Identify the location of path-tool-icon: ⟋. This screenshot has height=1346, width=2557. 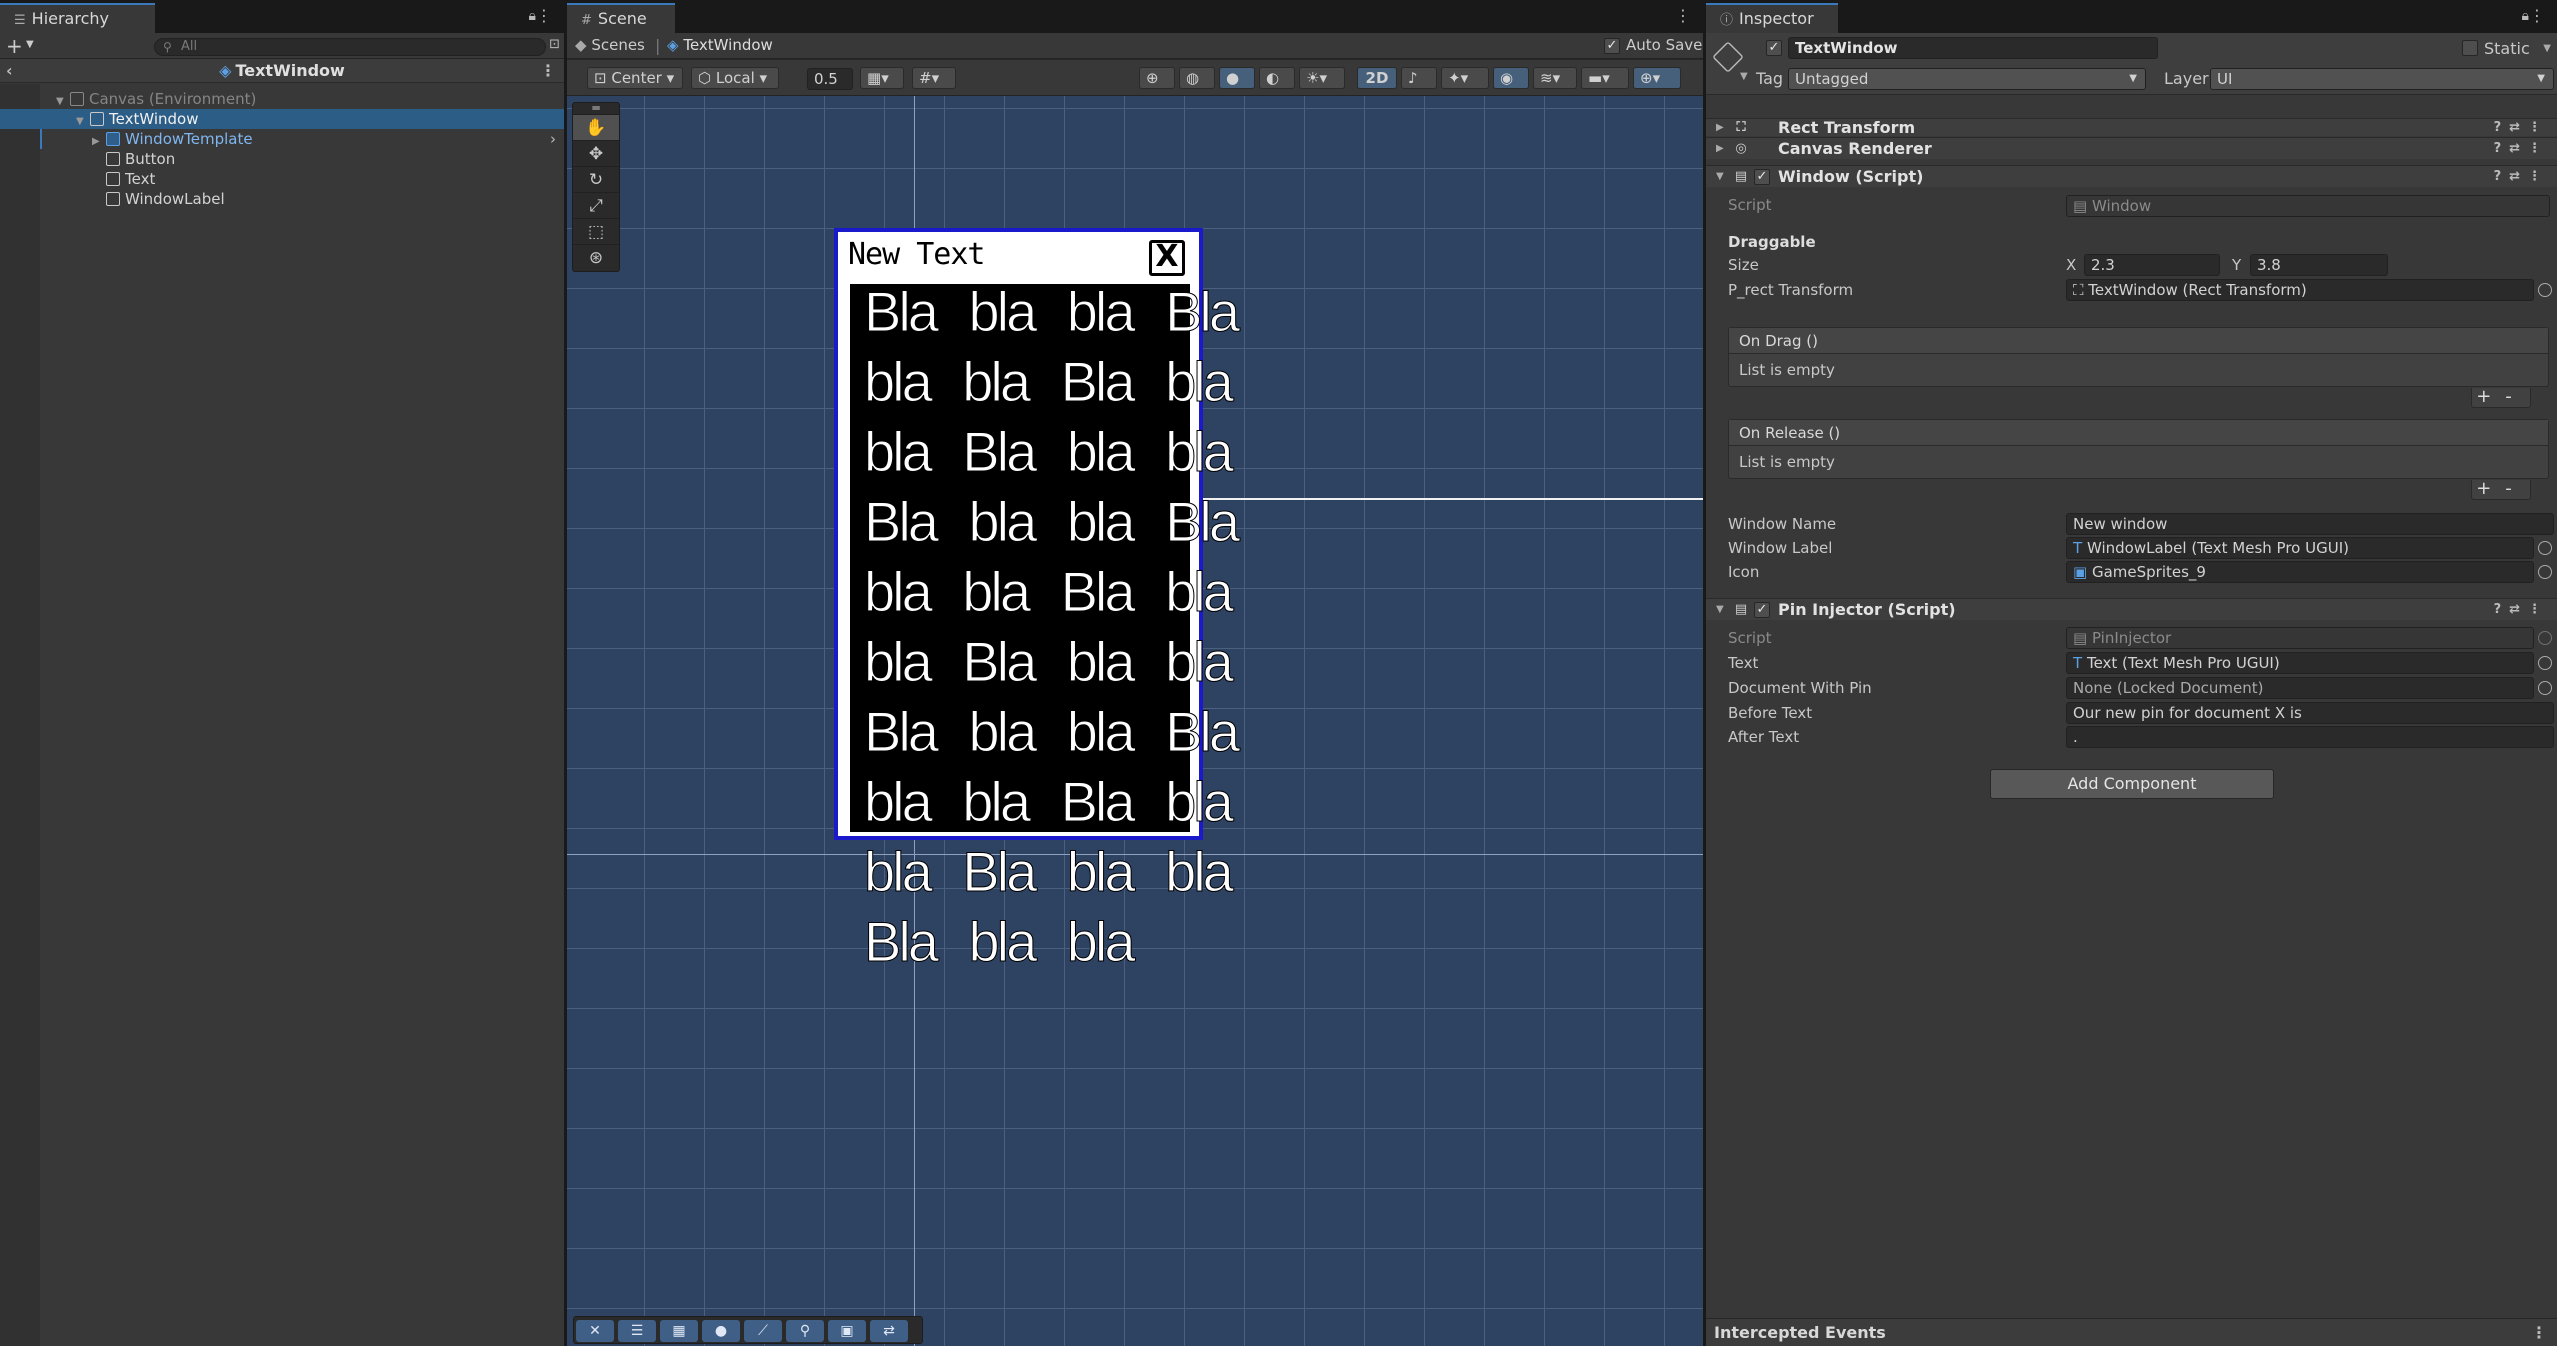
(763, 1331).